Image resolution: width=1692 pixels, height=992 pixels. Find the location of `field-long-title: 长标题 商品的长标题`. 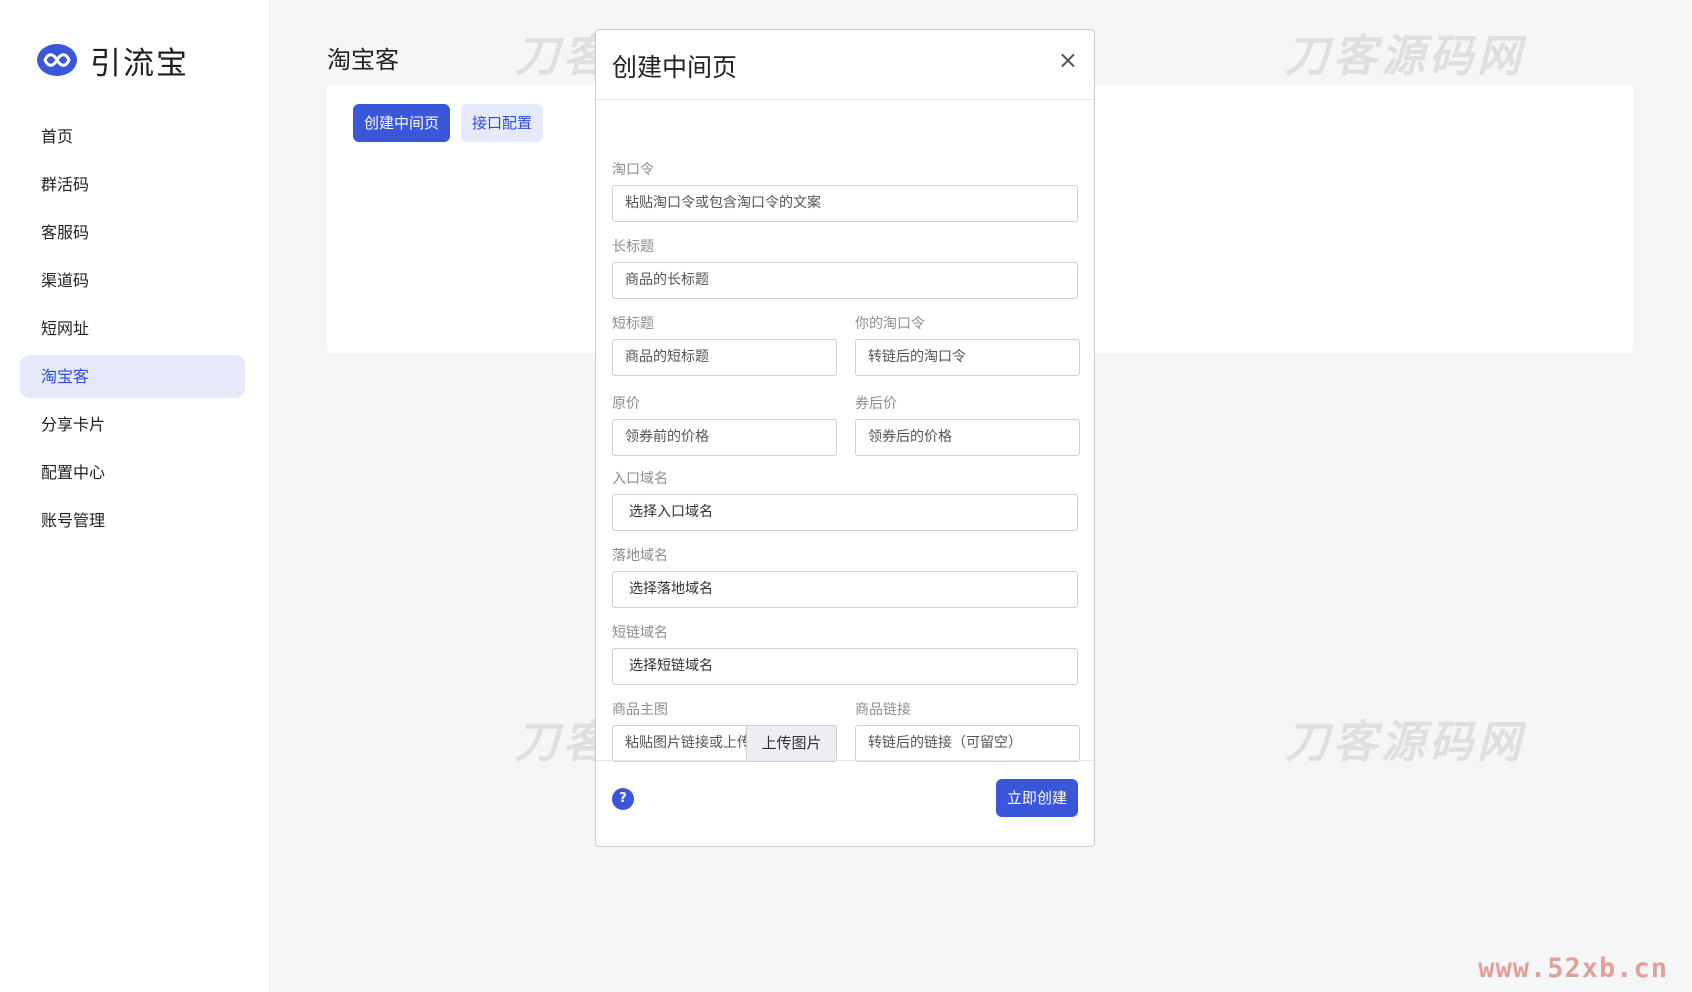

field-long-title: 长标题 商品的长标题 is located at coordinates (845, 267).